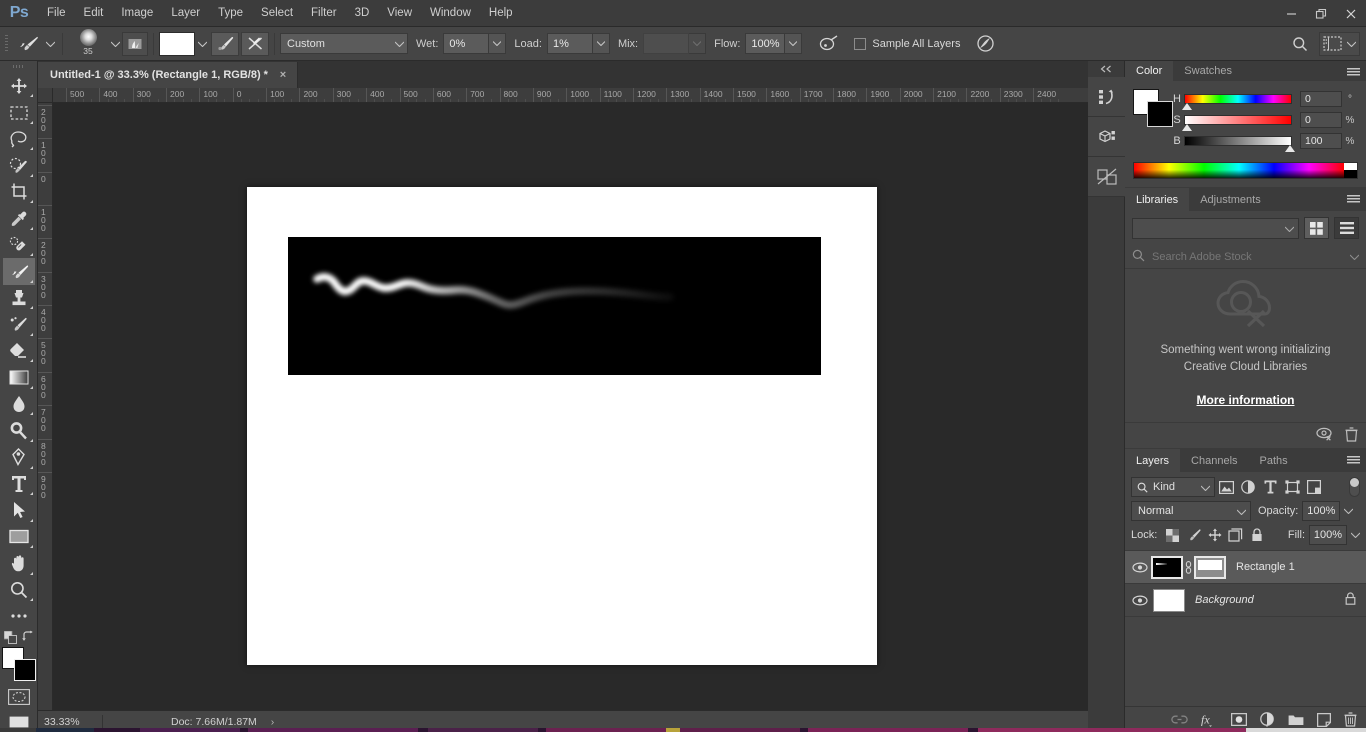 This screenshot has height=732, width=1366. What do you see at coordinates (1339, 43) in the screenshot?
I see `workspace-switcher` at bounding box center [1339, 43].